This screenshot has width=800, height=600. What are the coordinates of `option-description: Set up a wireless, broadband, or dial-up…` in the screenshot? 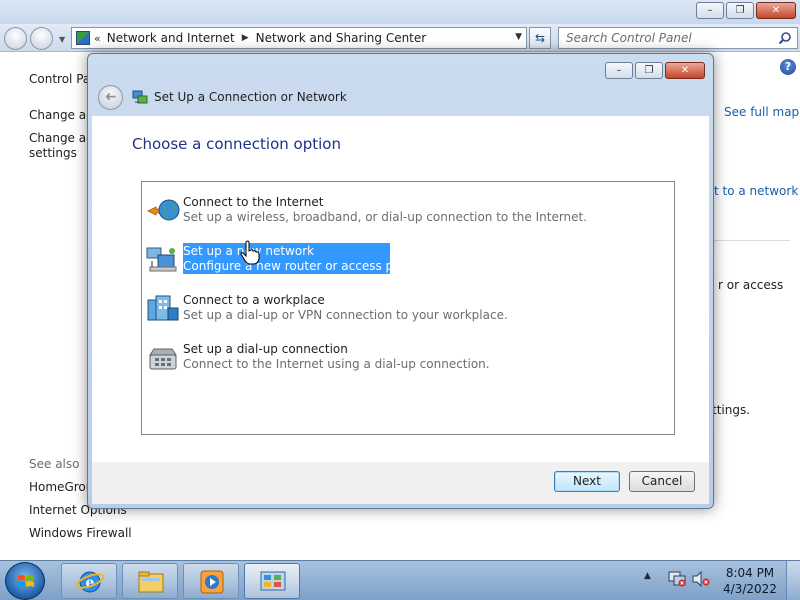 It's located at (385, 217).